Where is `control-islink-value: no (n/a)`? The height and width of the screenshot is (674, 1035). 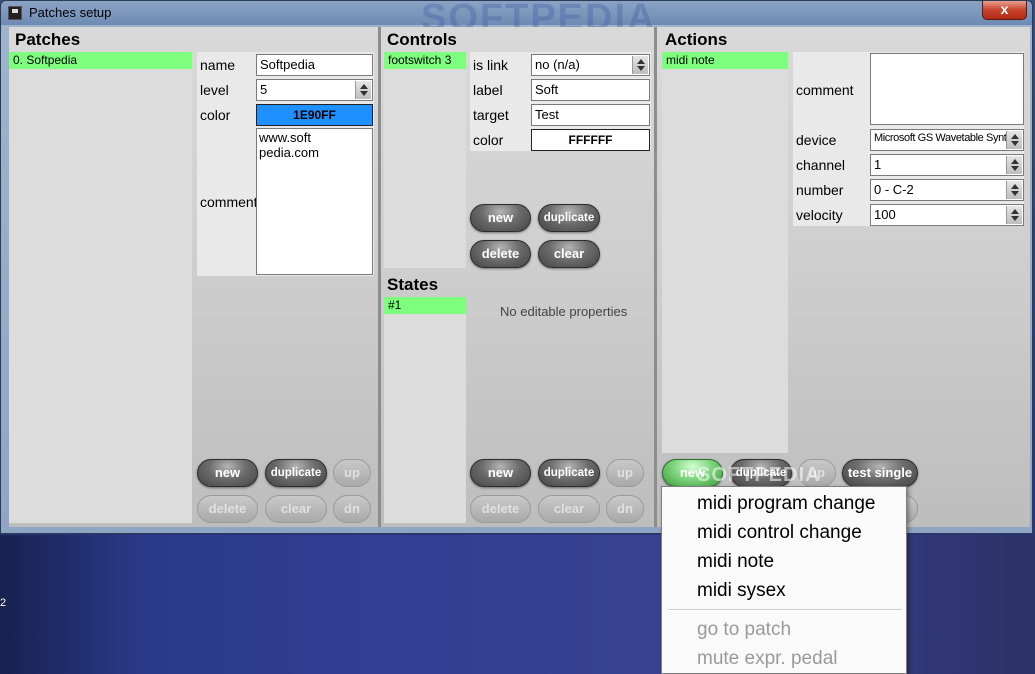
control-islink-value: no (n/a) is located at coordinates (557, 64).